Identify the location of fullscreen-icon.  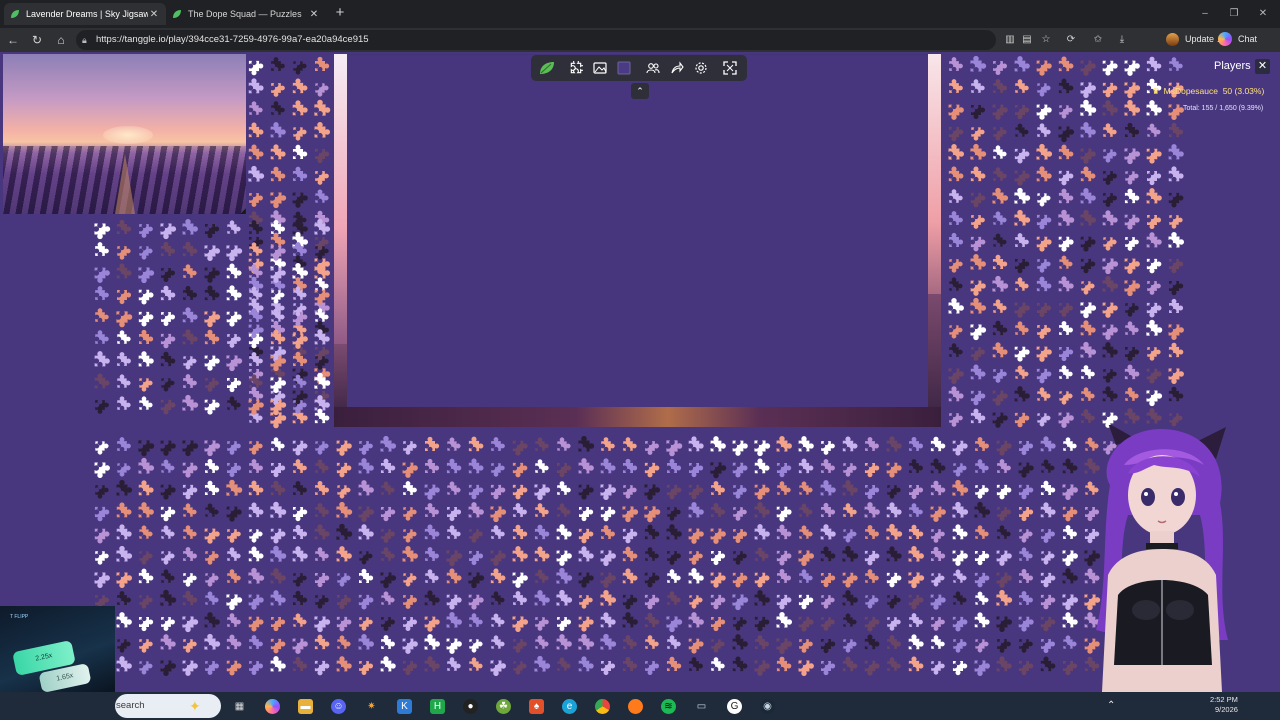
(730, 68).